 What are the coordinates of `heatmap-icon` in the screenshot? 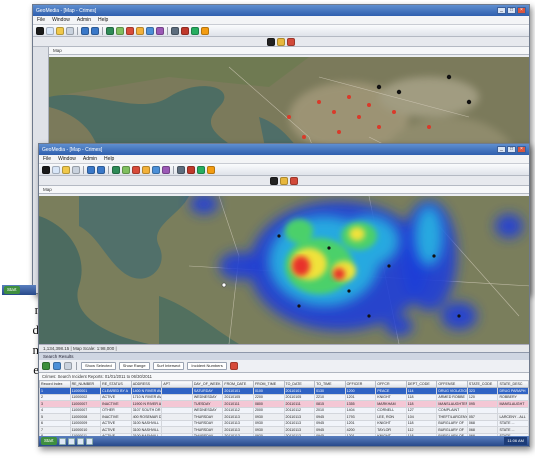 It's located at (233, 366).